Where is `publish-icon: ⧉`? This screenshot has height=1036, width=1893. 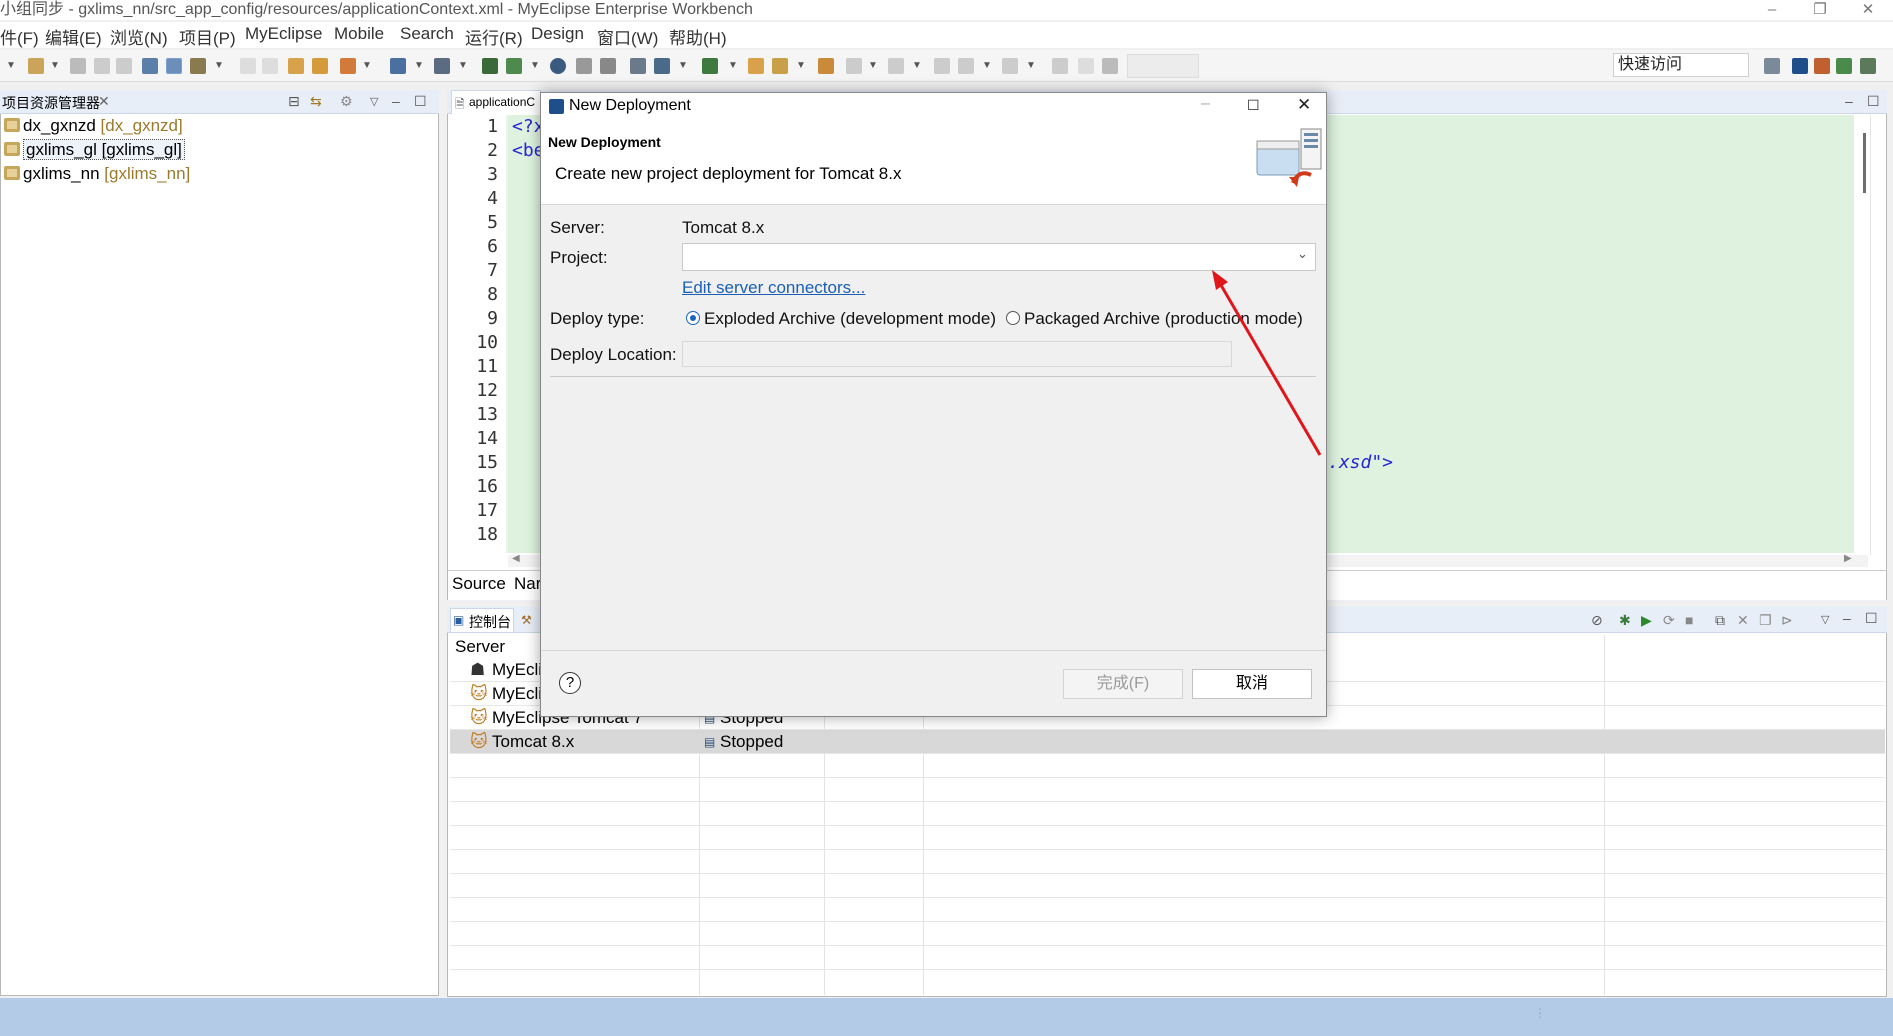
publish-icon: ⧉ is located at coordinates (1720, 620).